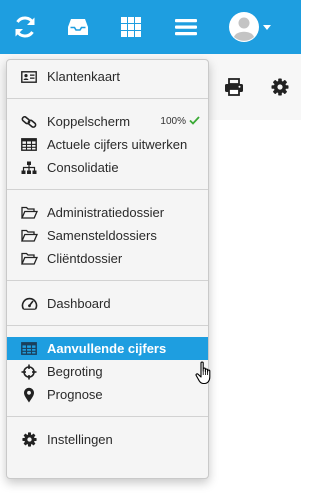 This screenshot has height=494, width=320. I want to click on hand-pointer-cursor-icon, so click(205, 373).